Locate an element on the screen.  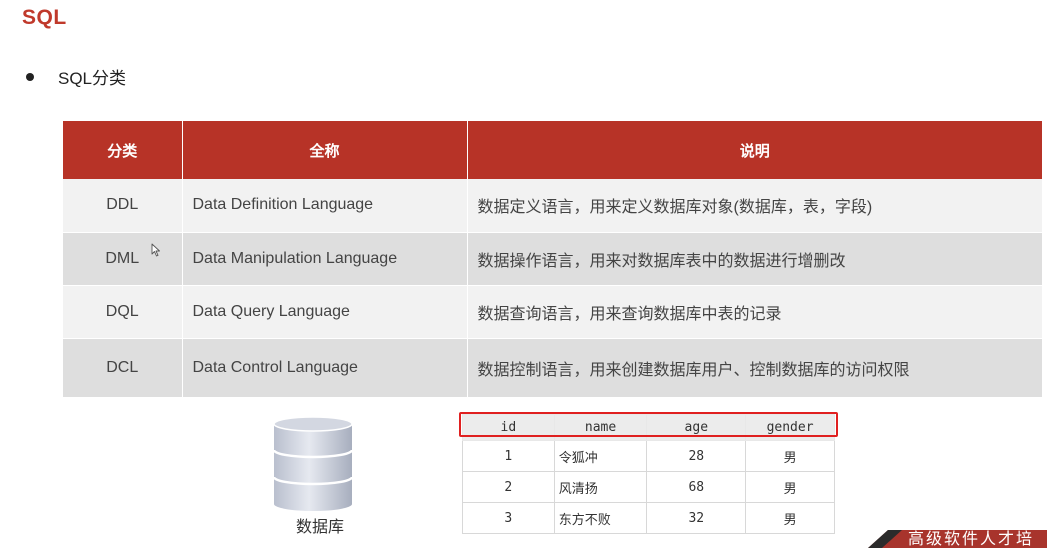
cell-age: 28 is located at coordinates (696, 456).